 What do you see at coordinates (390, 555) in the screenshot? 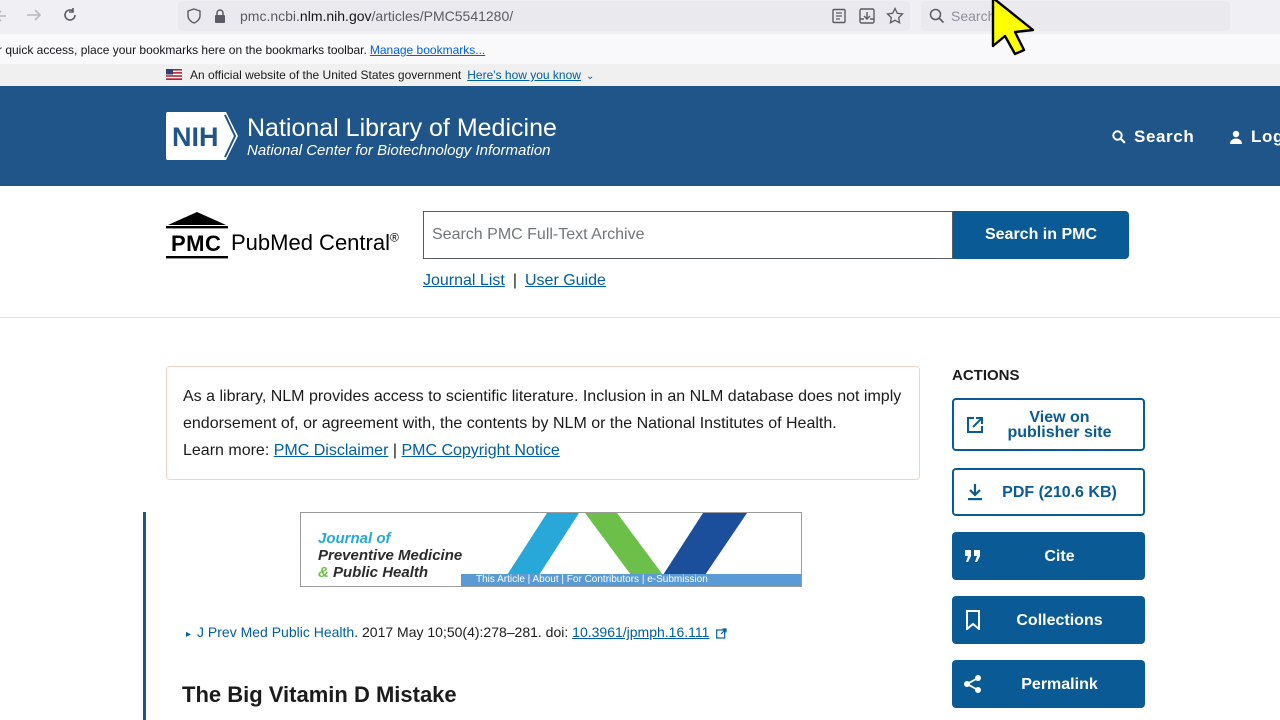
I see `journal-banner-line2: Preventive Medicine` at bounding box center [390, 555].